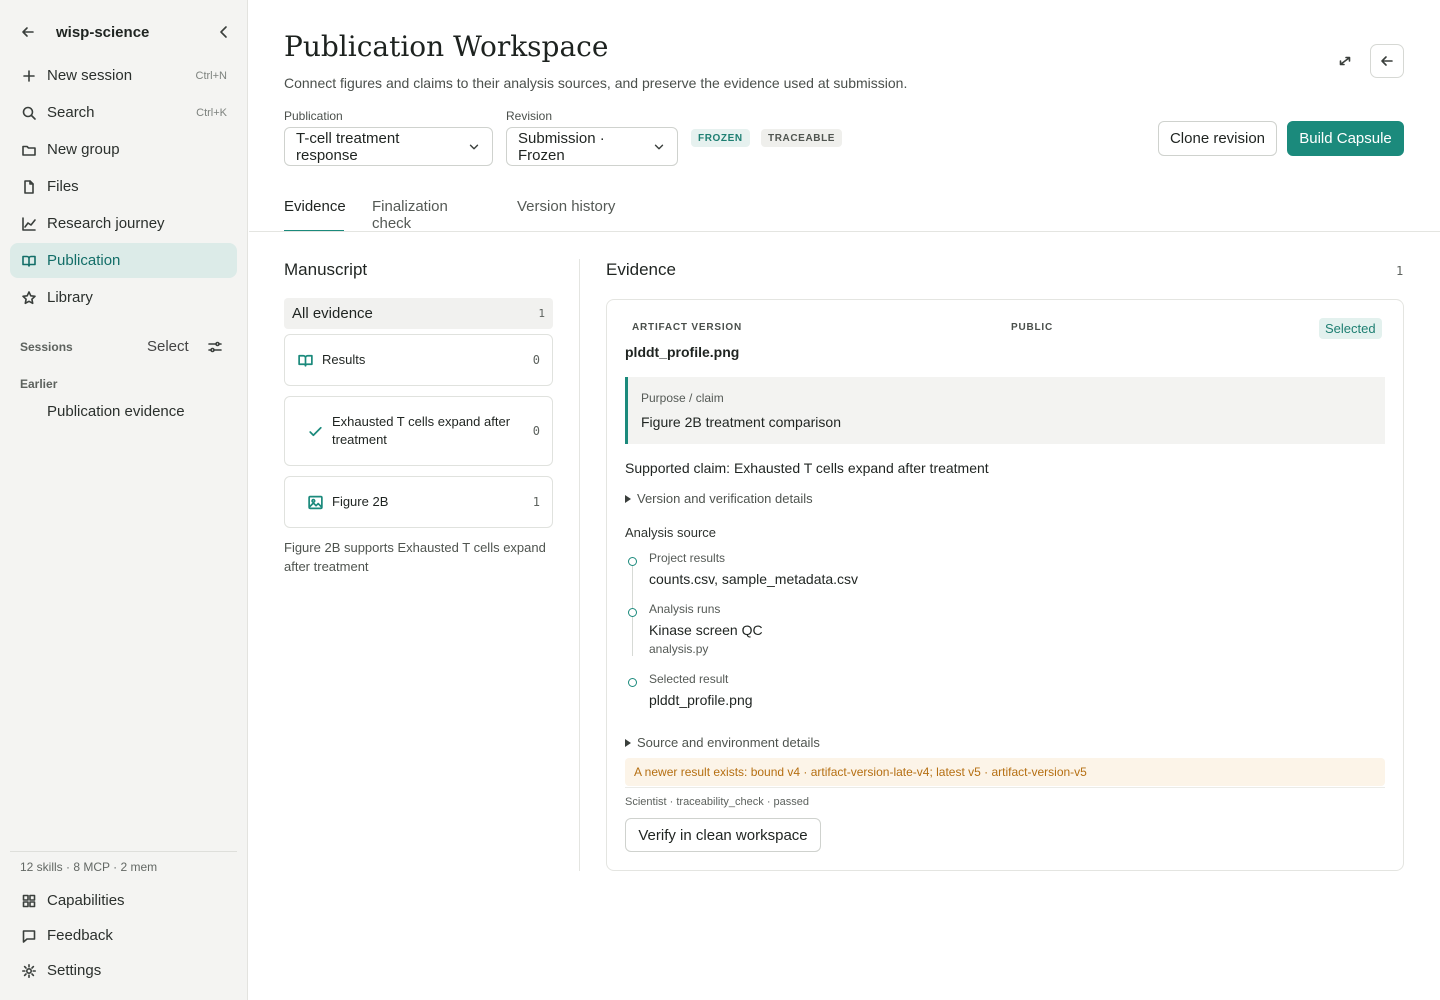 The width and height of the screenshot is (1440, 1000). Describe the element at coordinates (315, 431) in the screenshot. I see `check-icon` at that location.